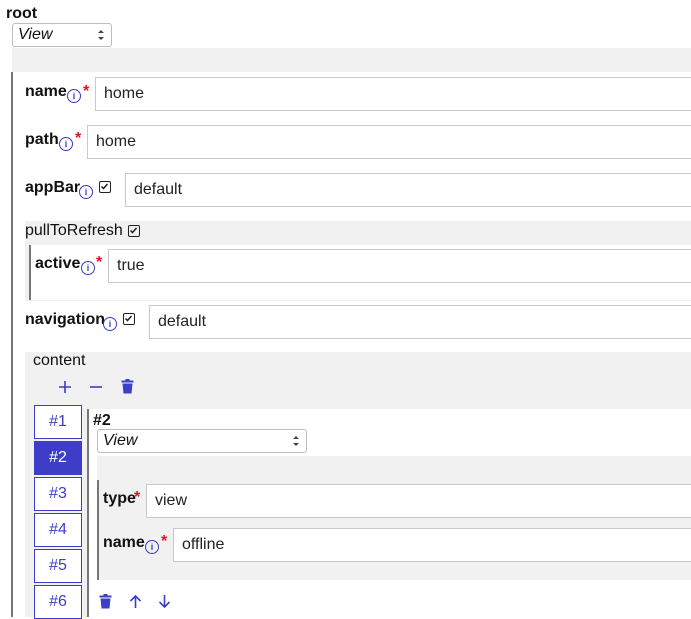 This screenshot has width=691, height=619. What do you see at coordinates (53, 187) in the screenshot?
I see `appbar-label: appBar` at bounding box center [53, 187].